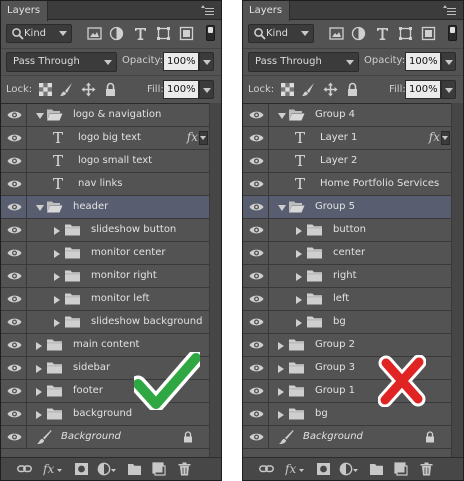 The height and width of the screenshot is (481, 464). What do you see at coordinates (124, 275) in the screenshot?
I see `layer-name: monitor right` at bounding box center [124, 275].